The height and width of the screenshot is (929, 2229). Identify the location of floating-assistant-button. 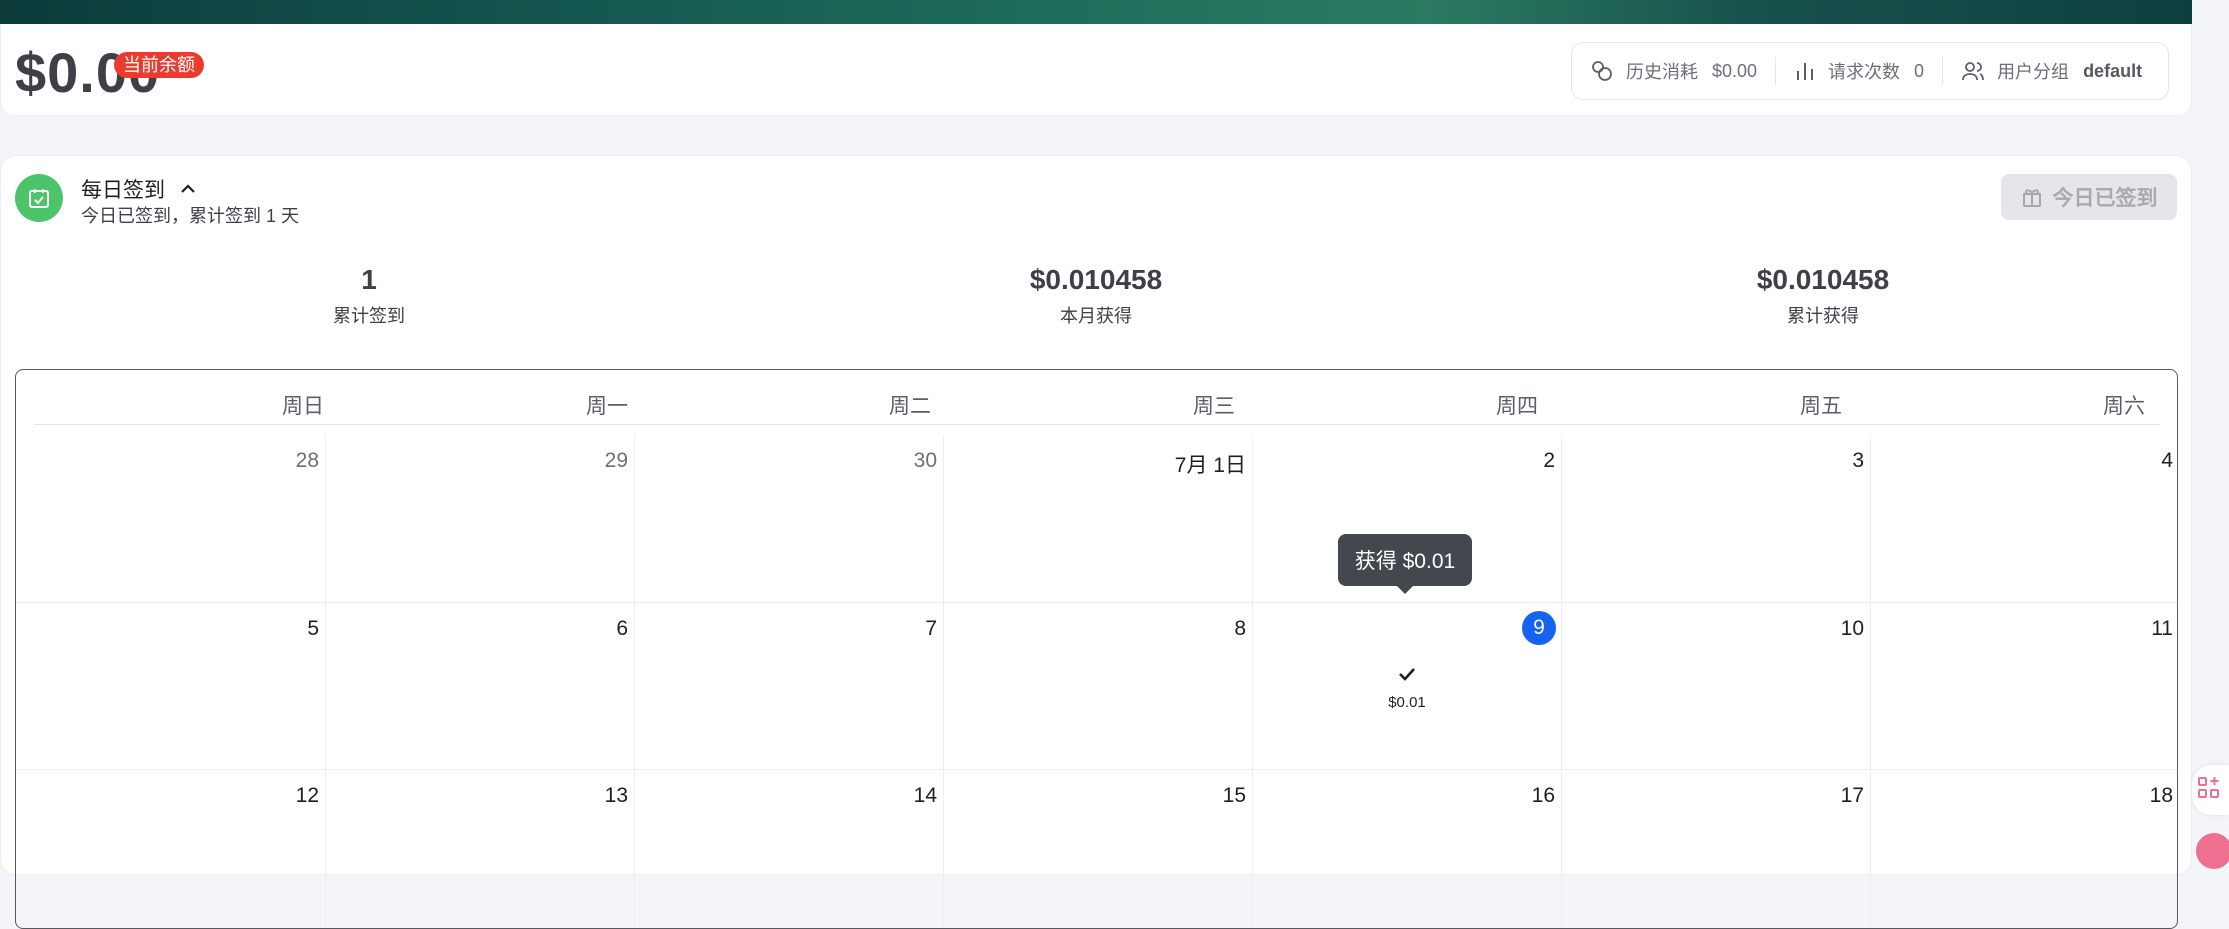
(2212, 851).